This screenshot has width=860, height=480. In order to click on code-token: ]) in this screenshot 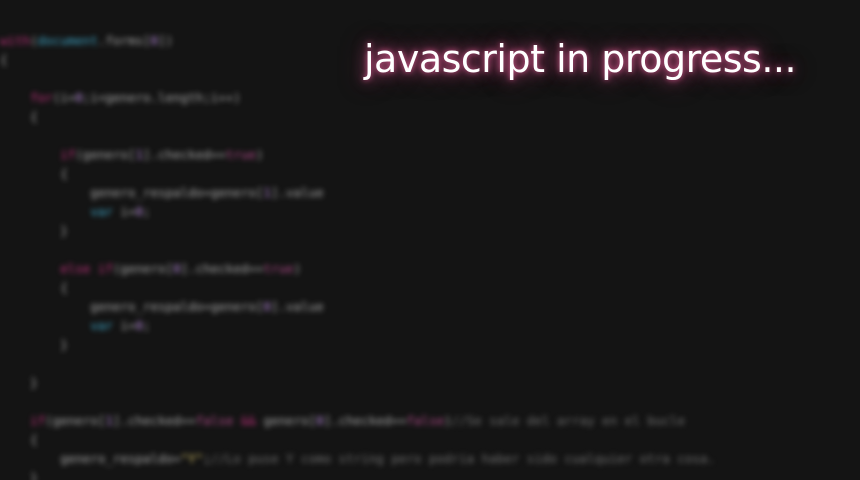, I will do `click(166, 40)`.